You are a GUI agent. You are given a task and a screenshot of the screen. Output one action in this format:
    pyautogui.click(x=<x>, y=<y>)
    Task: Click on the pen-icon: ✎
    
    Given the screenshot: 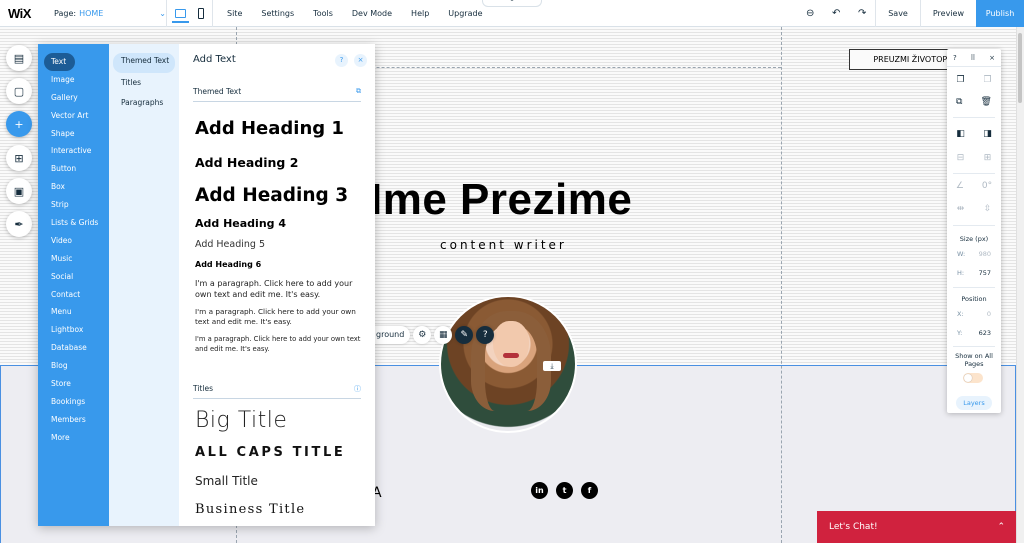 What is the action you would take?
    pyautogui.click(x=464, y=335)
    